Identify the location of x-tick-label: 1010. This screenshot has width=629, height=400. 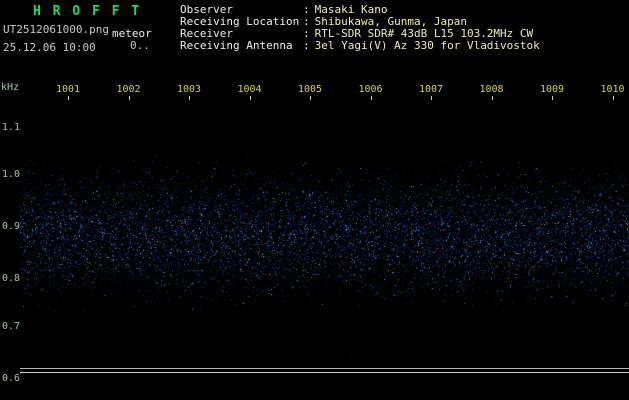
(612, 89).